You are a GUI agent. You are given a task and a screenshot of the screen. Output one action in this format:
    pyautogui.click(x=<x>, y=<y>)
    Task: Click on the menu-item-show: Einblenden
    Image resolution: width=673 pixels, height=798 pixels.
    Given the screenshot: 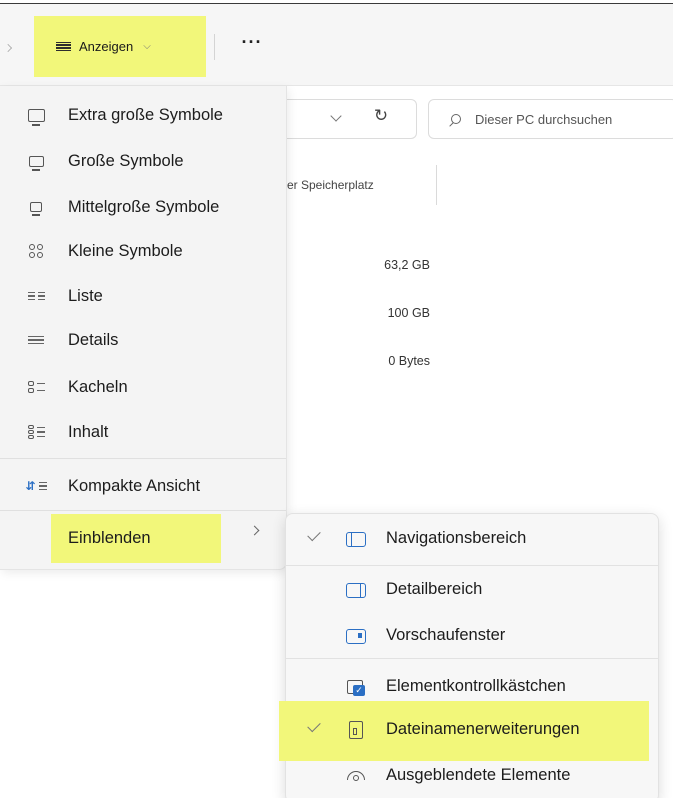 What is the action you would take?
    pyautogui.click(x=143, y=538)
    